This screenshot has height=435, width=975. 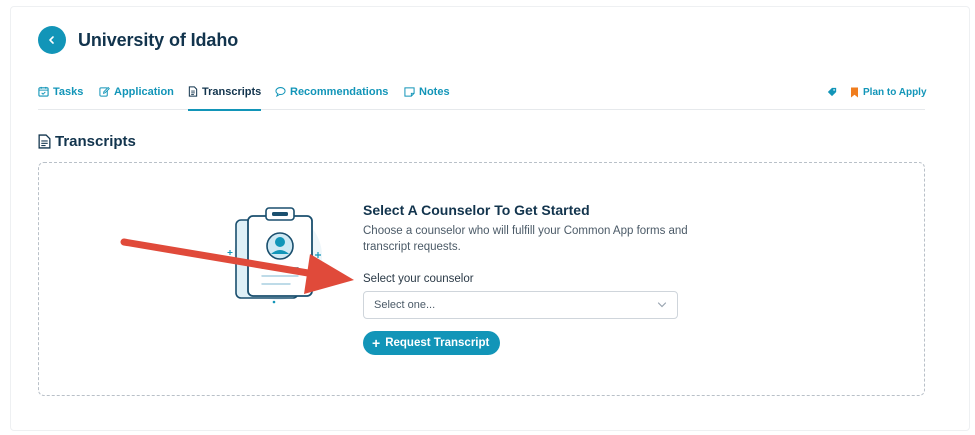 What do you see at coordinates (104, 91) in the screenshot?
I see `edit-icon` at bounding box center [104, 91].